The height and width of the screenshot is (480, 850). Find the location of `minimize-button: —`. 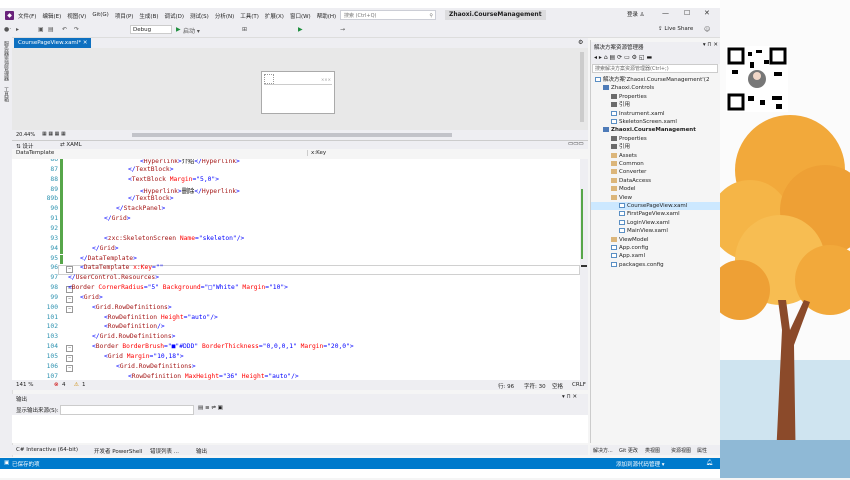

minimize-button: — is located at coordinates (665, 13).